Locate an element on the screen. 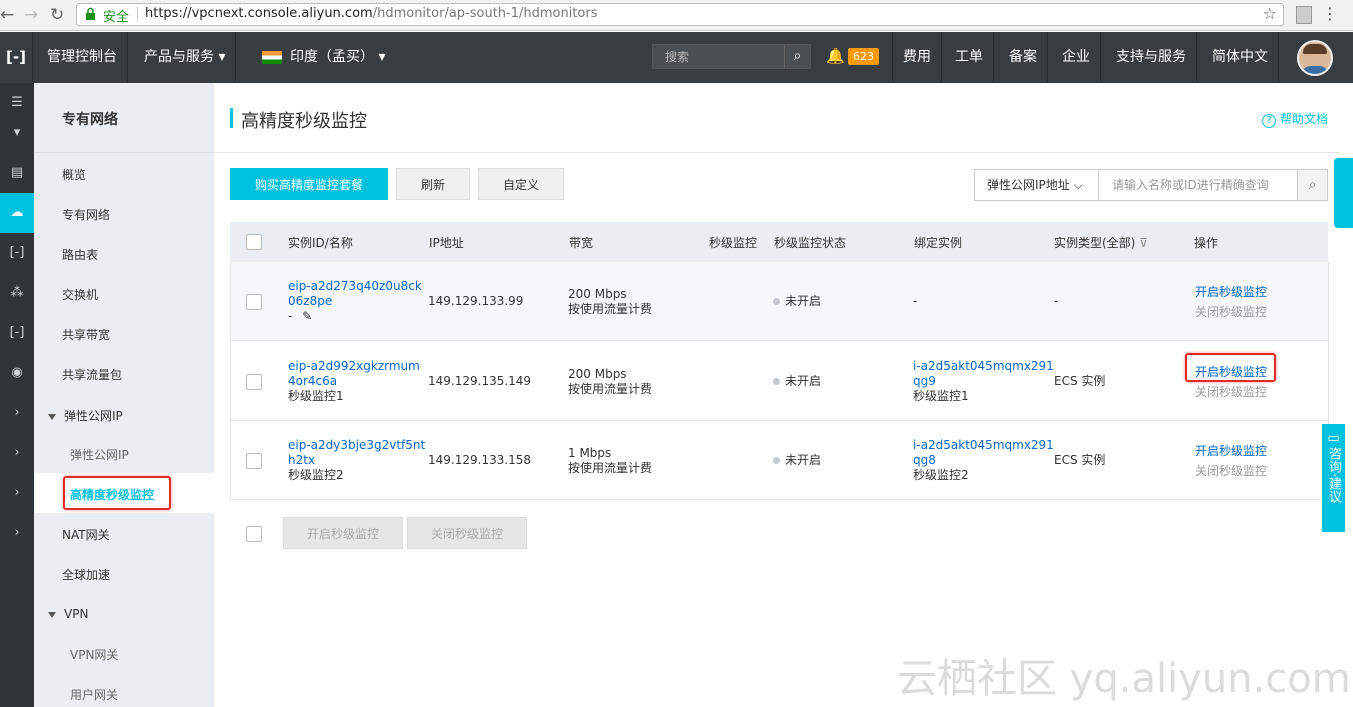 The height and width of the screenshot is (707, 1353). help-icon: ? is located at coordinates (1269, 121).